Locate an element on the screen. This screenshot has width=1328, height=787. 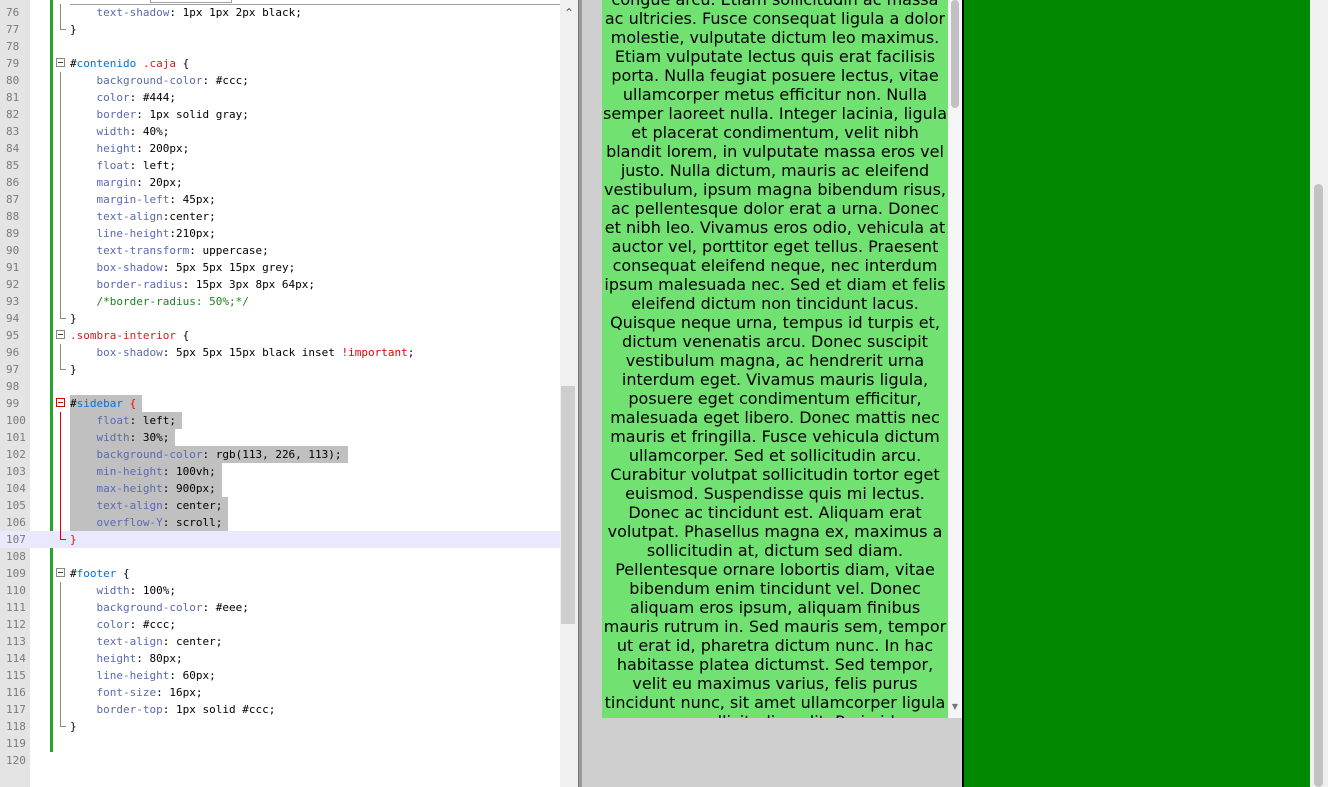
sidebar-scroll-thumb is located at coordinates (955, 54).